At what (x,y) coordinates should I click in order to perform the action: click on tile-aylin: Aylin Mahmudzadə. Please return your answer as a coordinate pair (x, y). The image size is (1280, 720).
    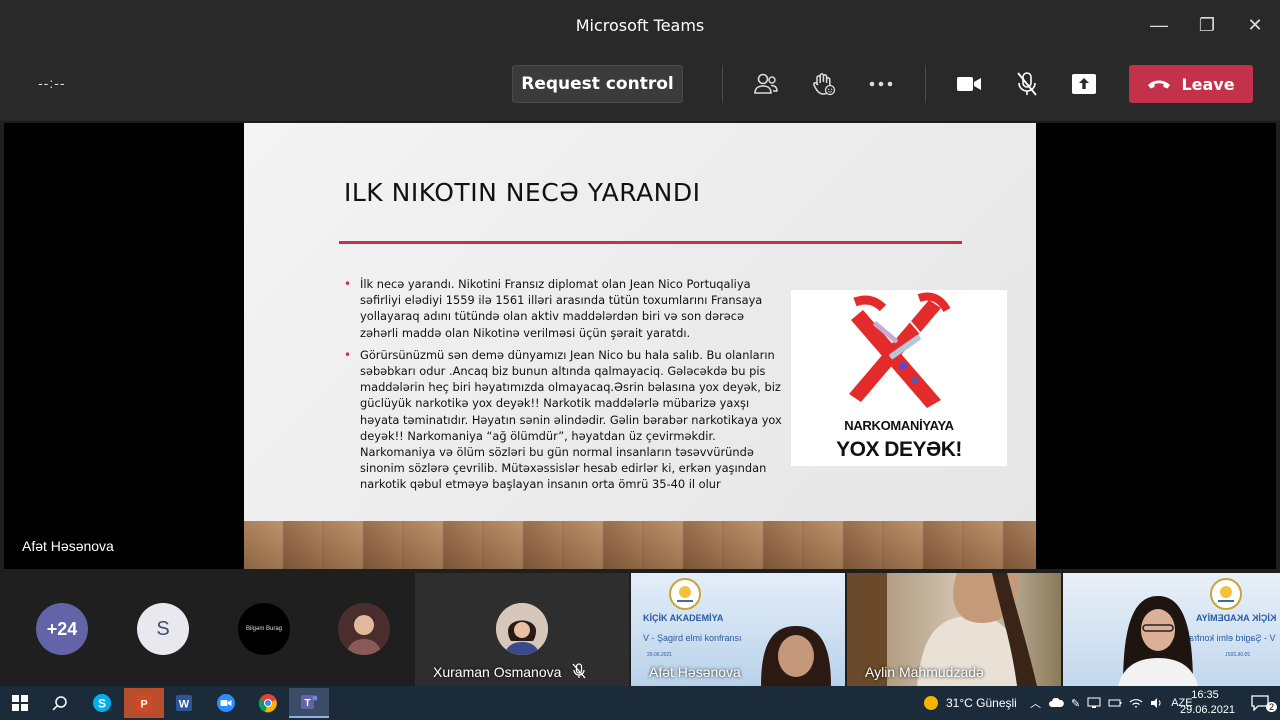
    Looking at the image, I should click on (954, 629).